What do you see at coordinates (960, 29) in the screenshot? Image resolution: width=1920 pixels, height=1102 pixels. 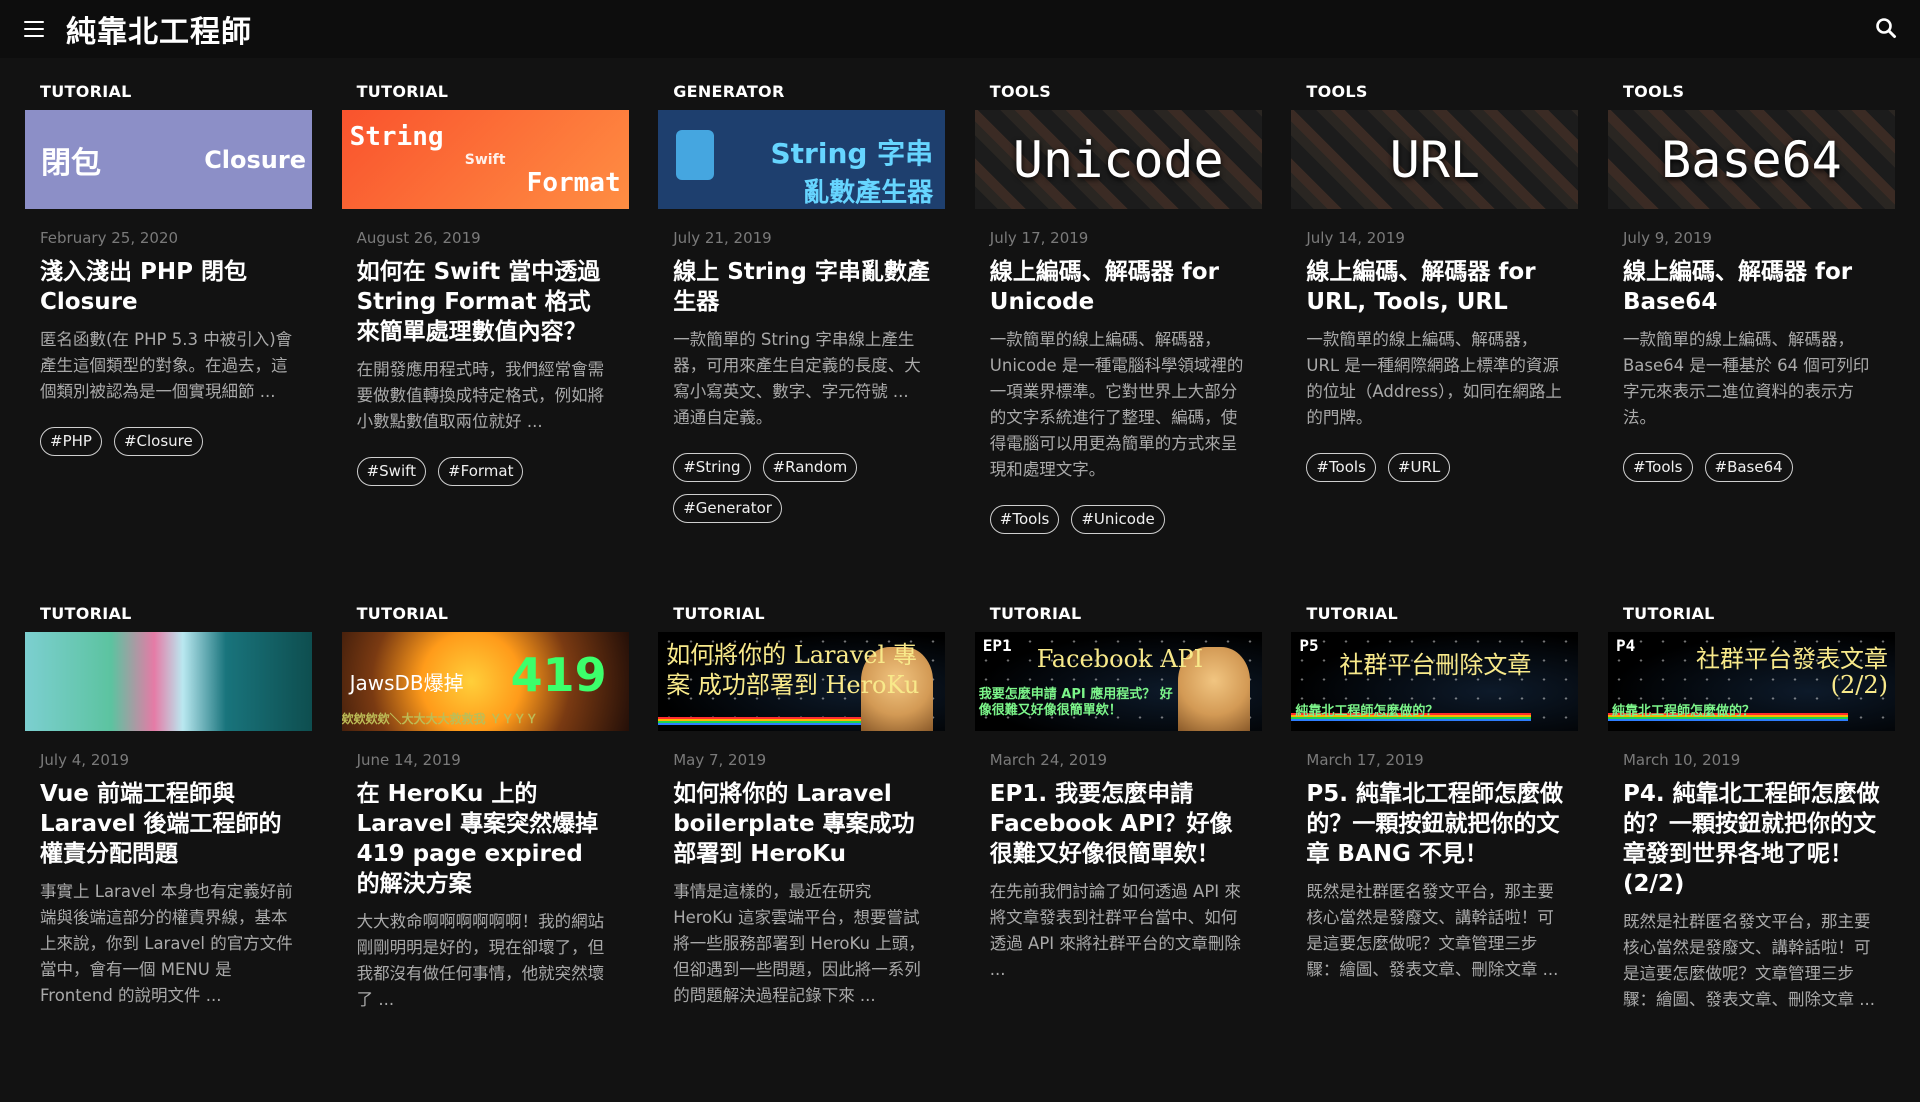 I see `top-bar: 純靠北工程師` at bounding box center [960, 29].